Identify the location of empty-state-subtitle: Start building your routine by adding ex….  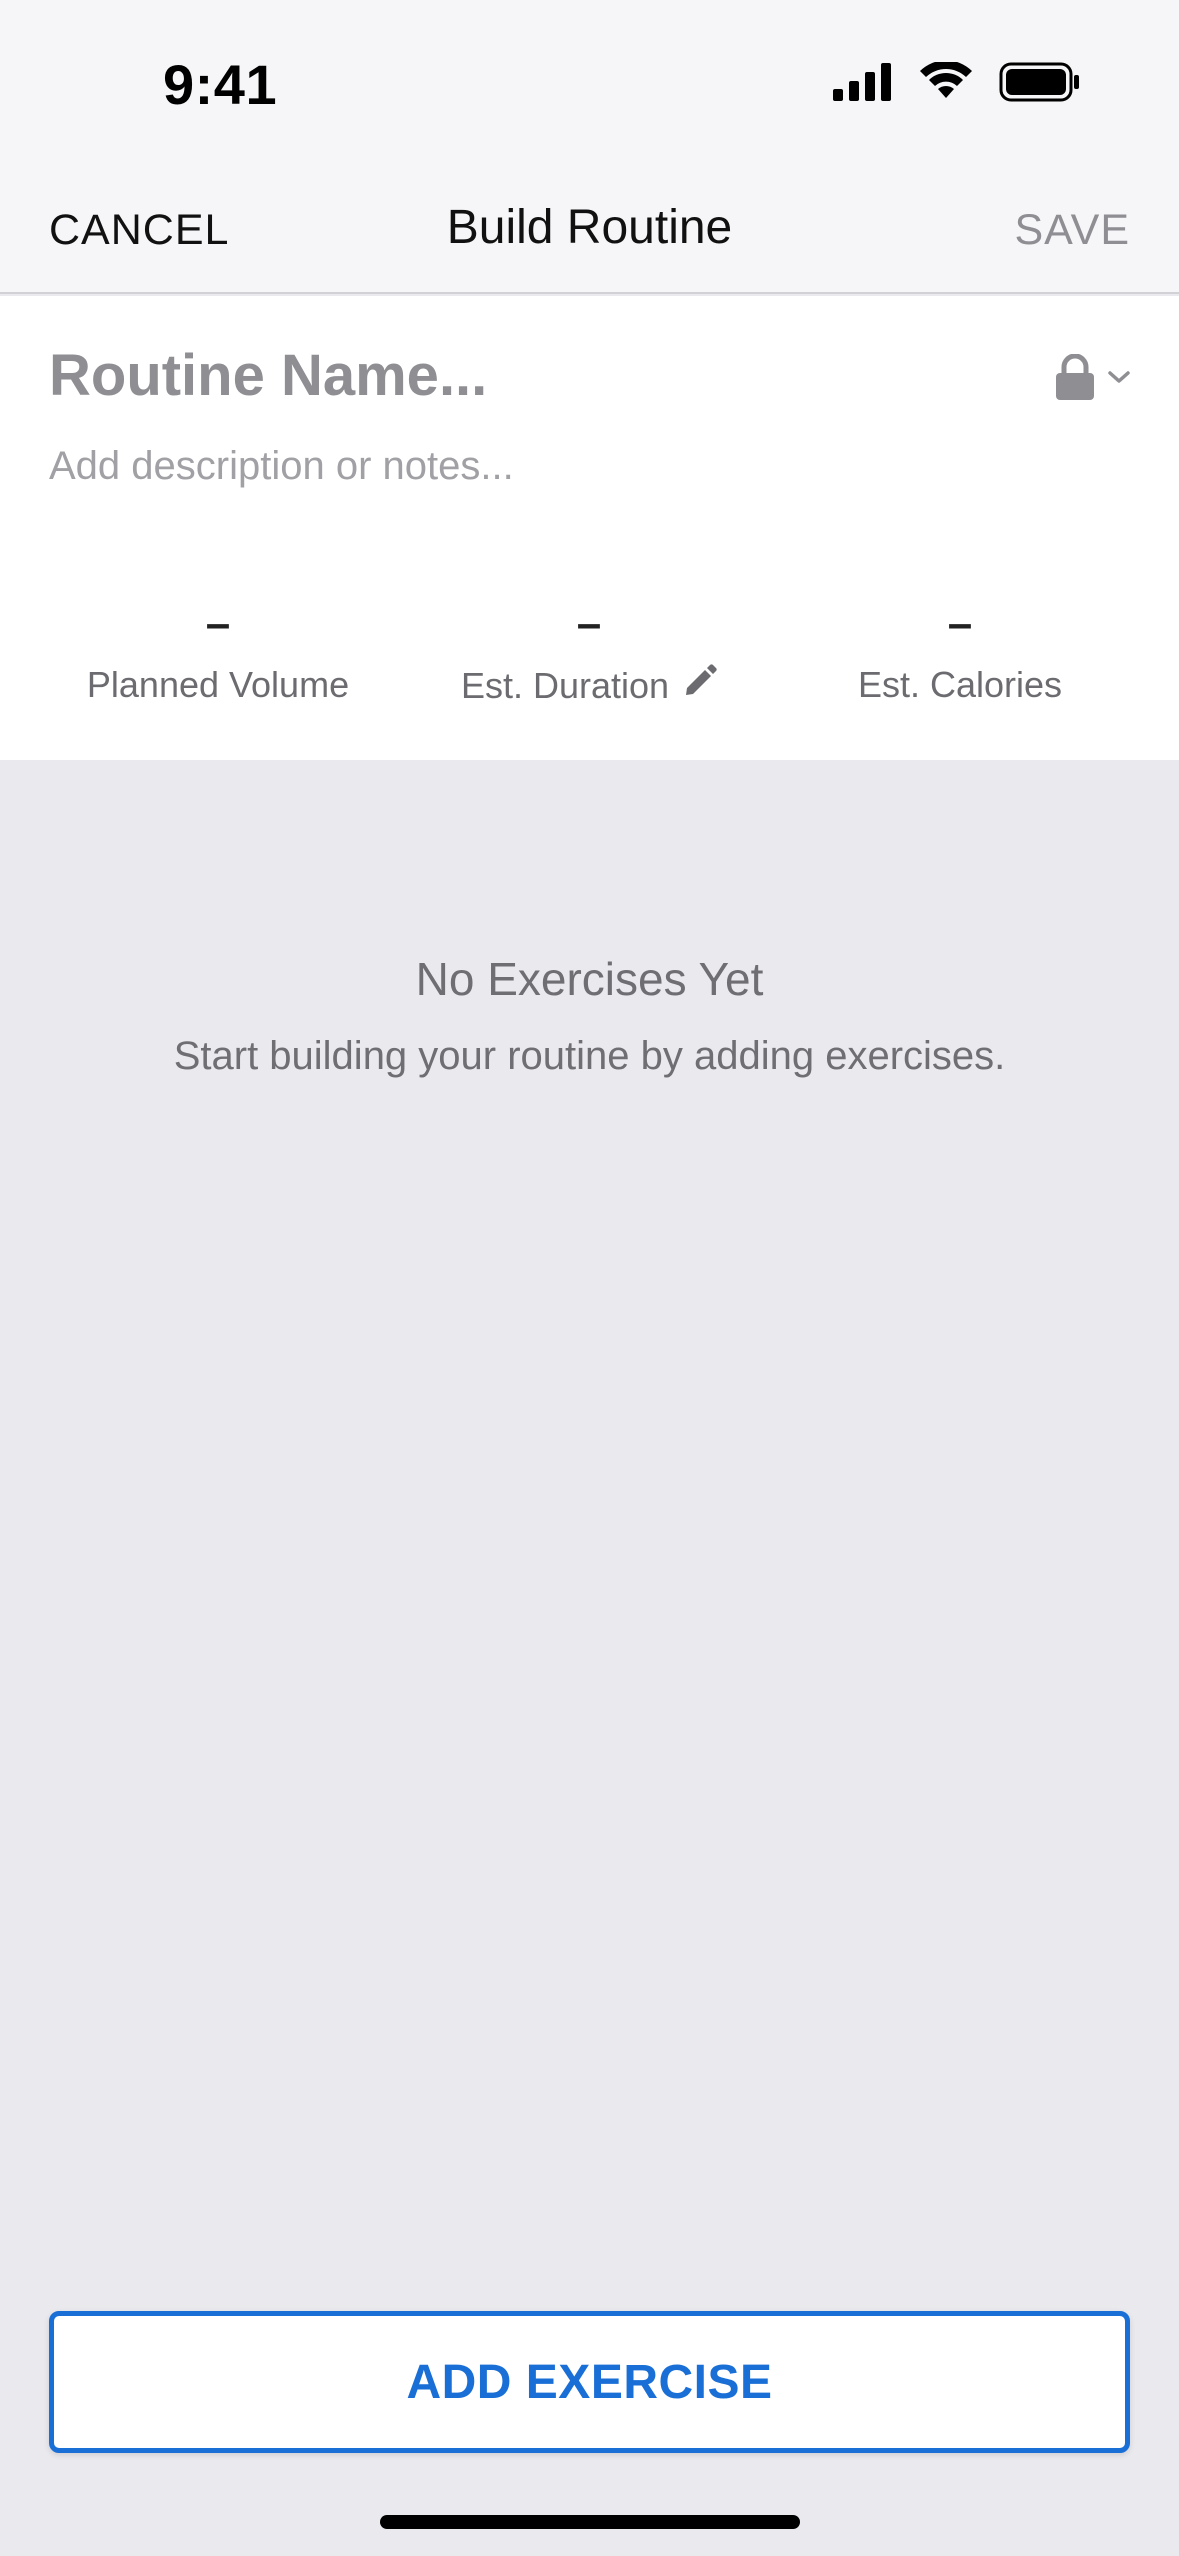
(589, 1056).